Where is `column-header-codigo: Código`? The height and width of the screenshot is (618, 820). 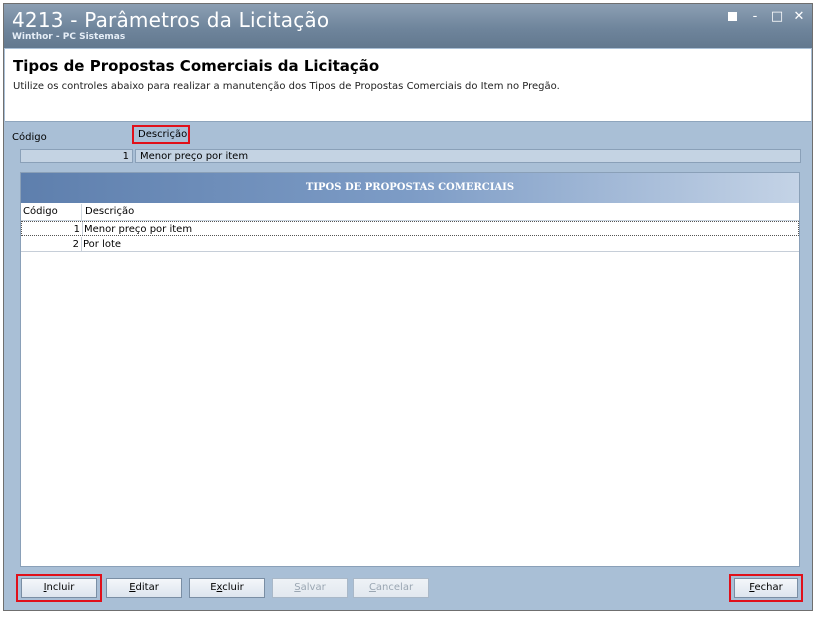
column-header-codigo: Código is located at coordinates (40, 211).